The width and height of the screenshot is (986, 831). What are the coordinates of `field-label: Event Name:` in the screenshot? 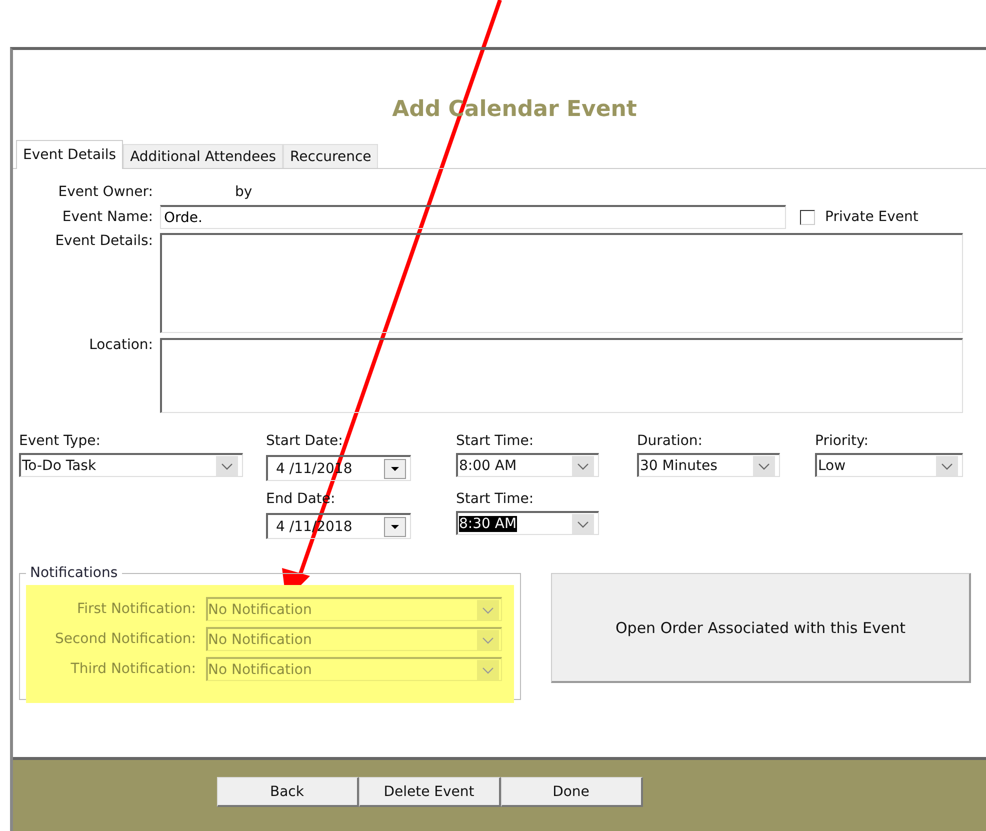 It's located at (107, 217).